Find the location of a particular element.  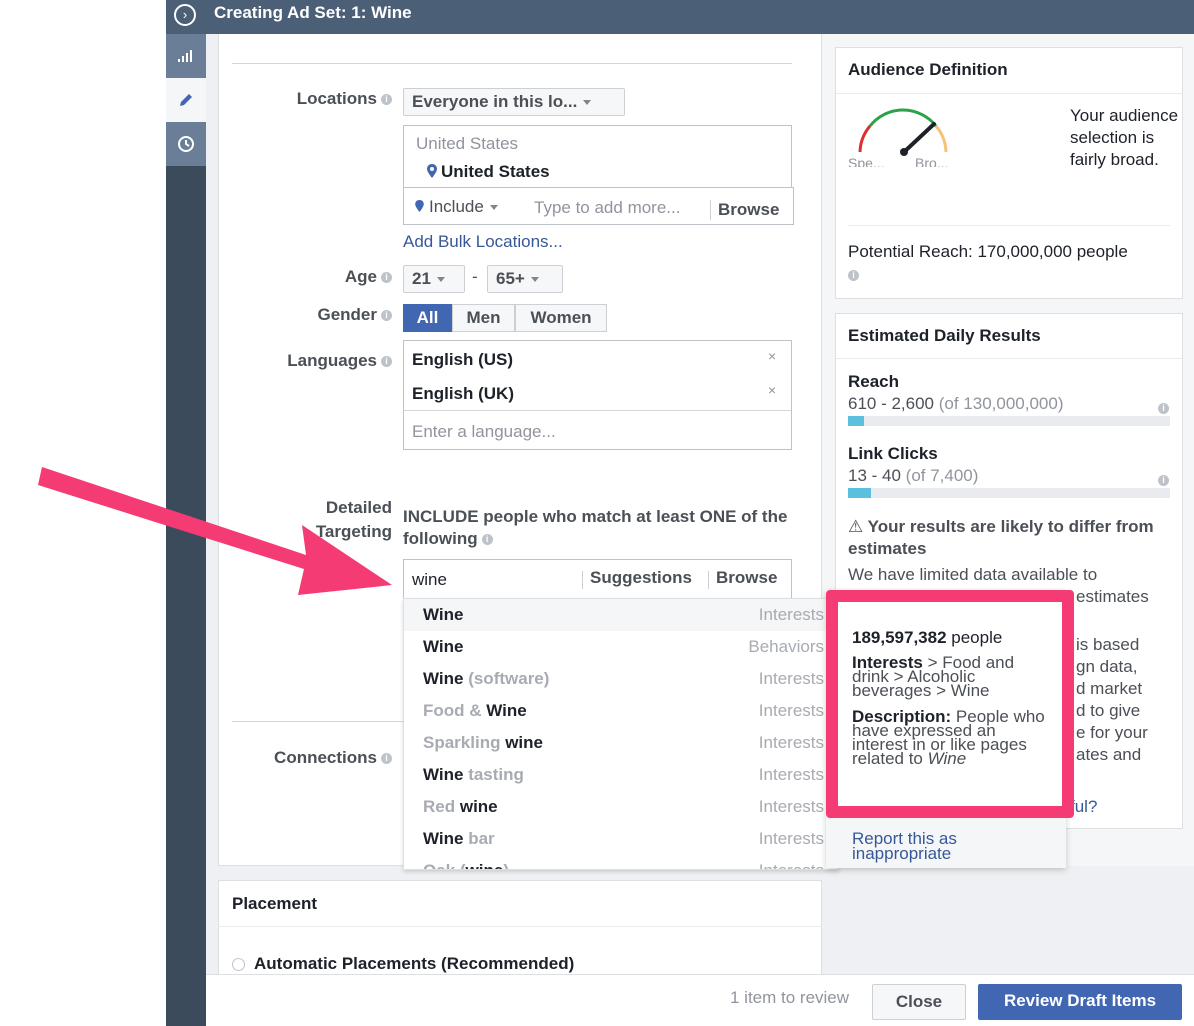

pencil-icon is located at coordinates (186, 100).